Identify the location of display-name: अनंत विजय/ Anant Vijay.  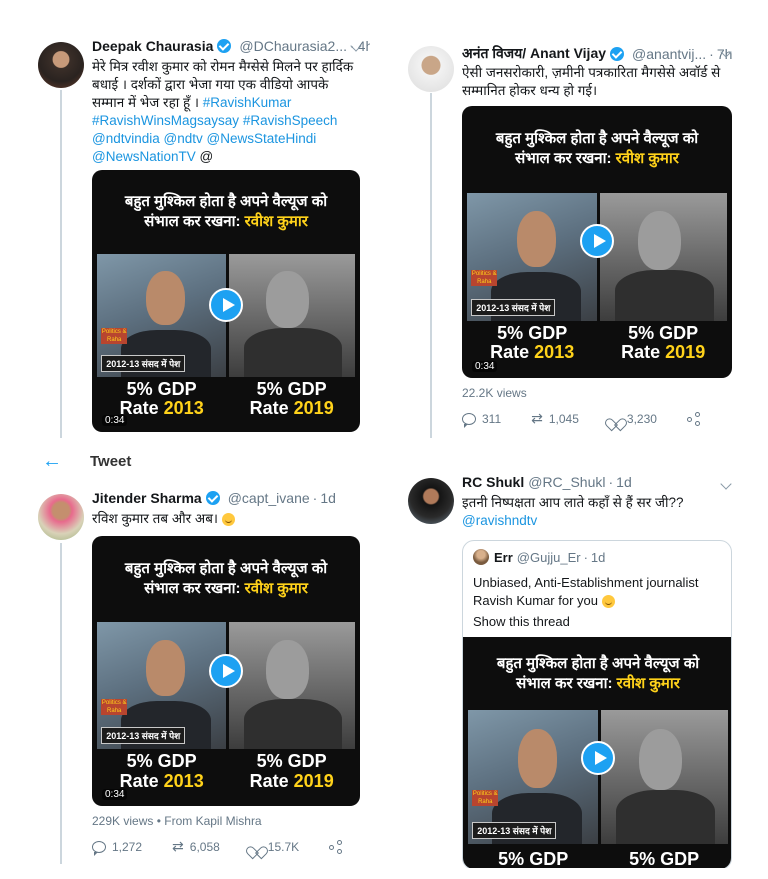
(534, 53).